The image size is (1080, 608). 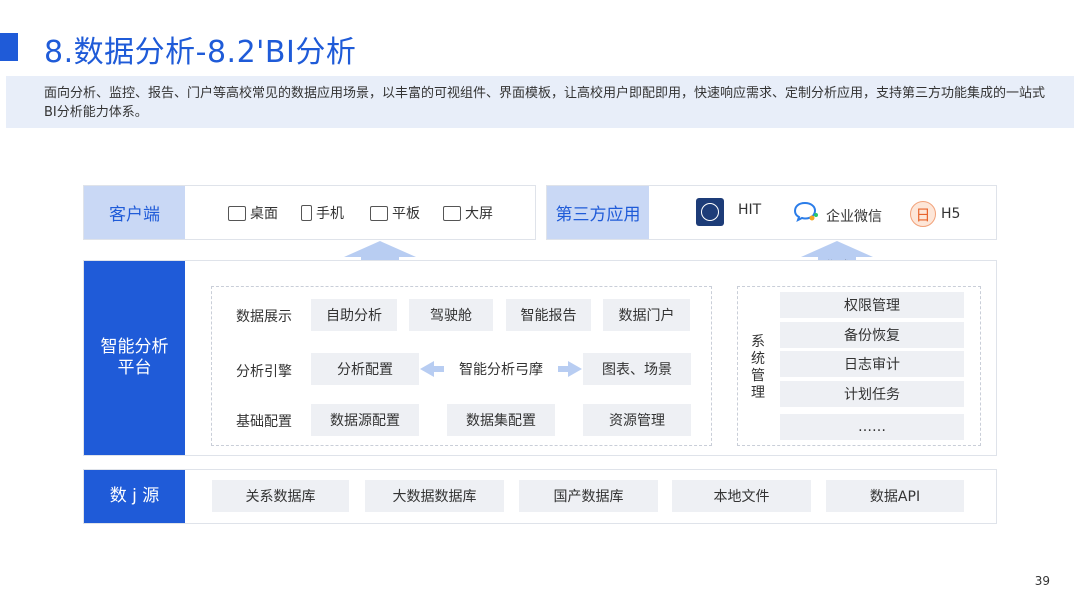 What do you see at coordinates (501, 420) in the screenshot?
I see `module-dataset-config: 数据集配置` at bounding box center [501, 420].